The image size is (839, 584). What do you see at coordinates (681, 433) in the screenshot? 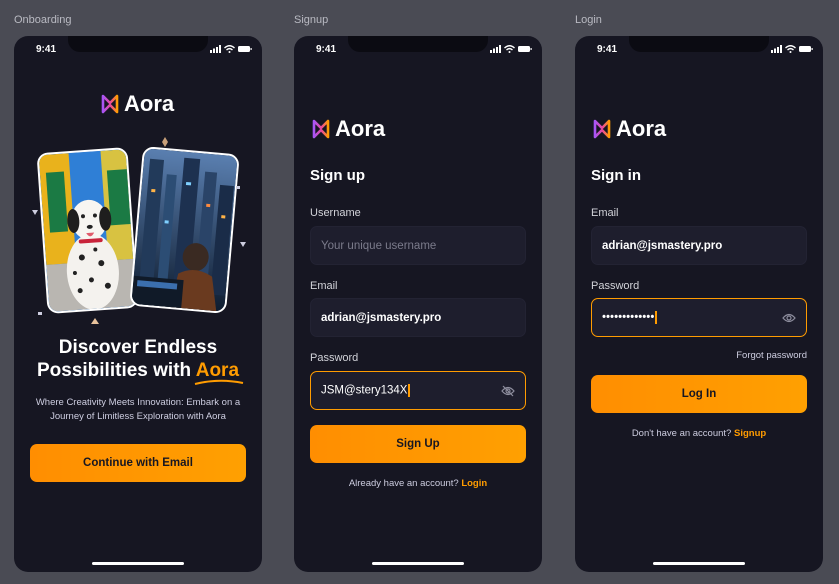
I see `signup-prompt-text: Don't have an account?` at bounding box center [681, 433].